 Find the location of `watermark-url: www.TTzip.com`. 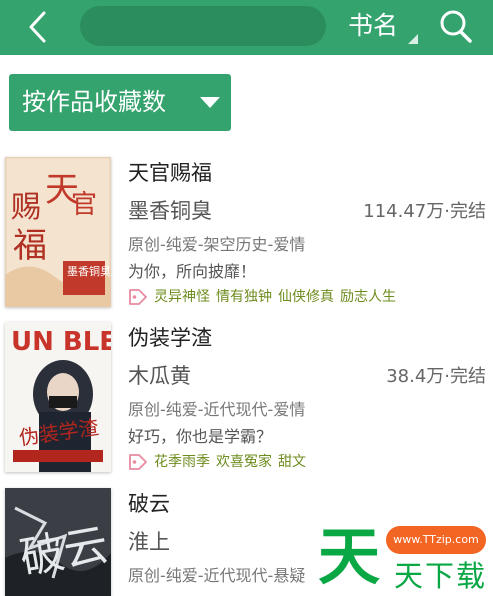

watermark-url: www.TTzip.com is located at coordinates (436, 539).